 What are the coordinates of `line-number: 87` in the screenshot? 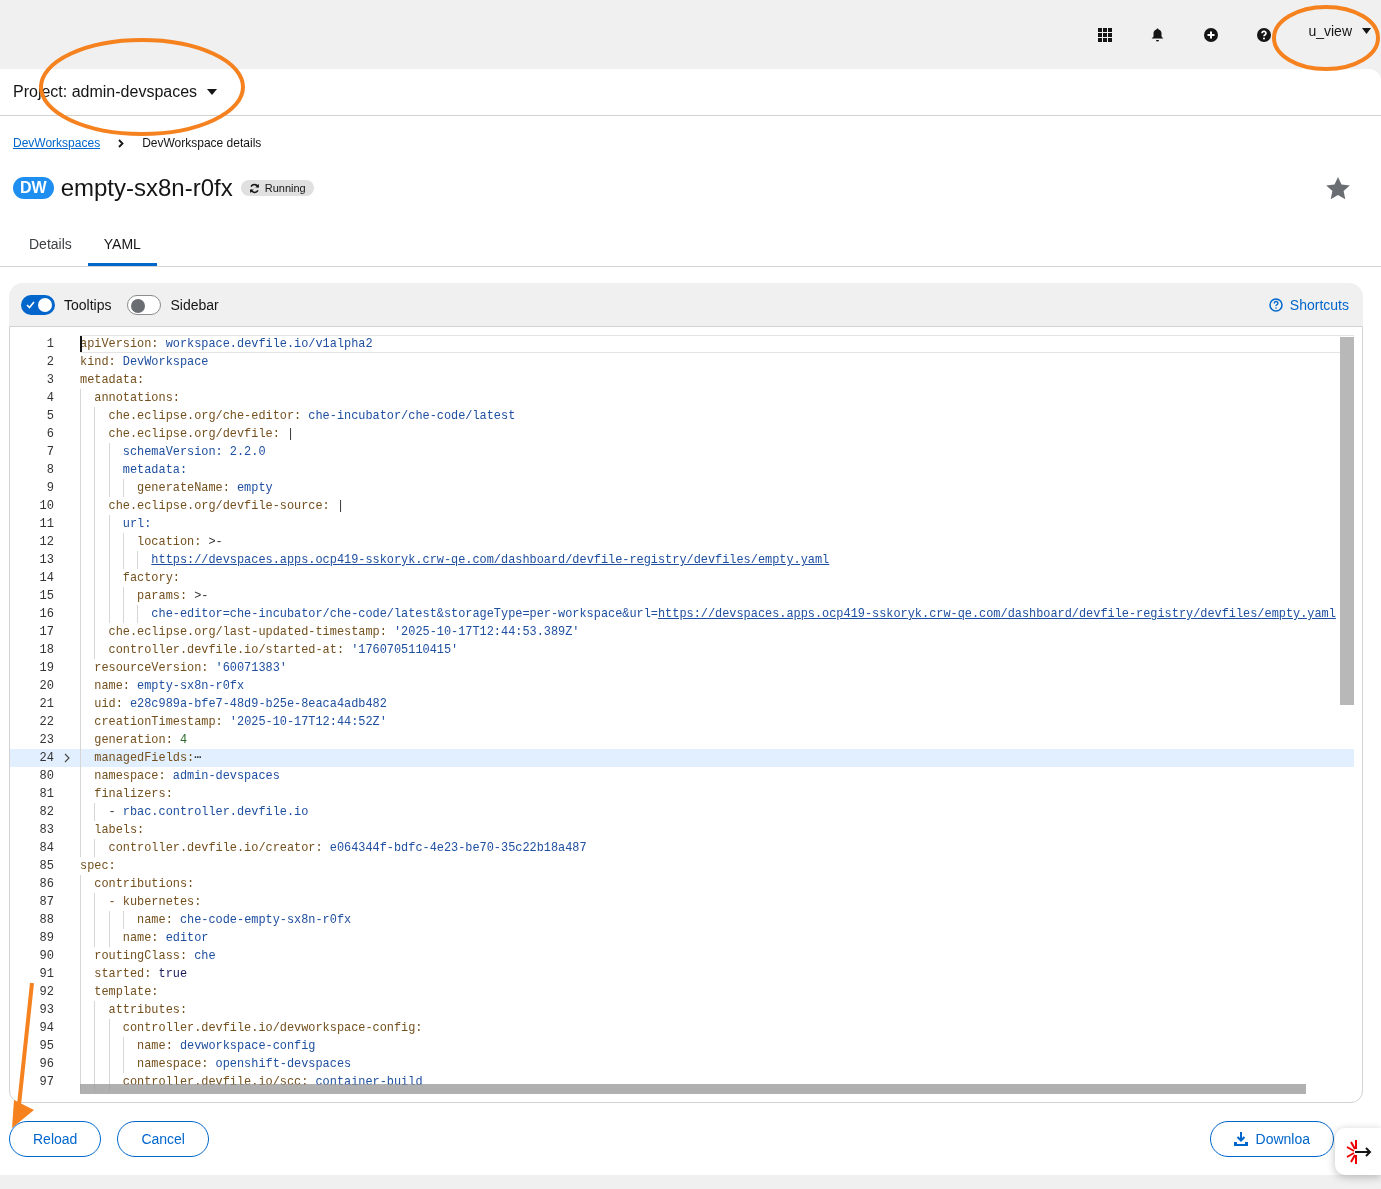 It's located at (46, 902).